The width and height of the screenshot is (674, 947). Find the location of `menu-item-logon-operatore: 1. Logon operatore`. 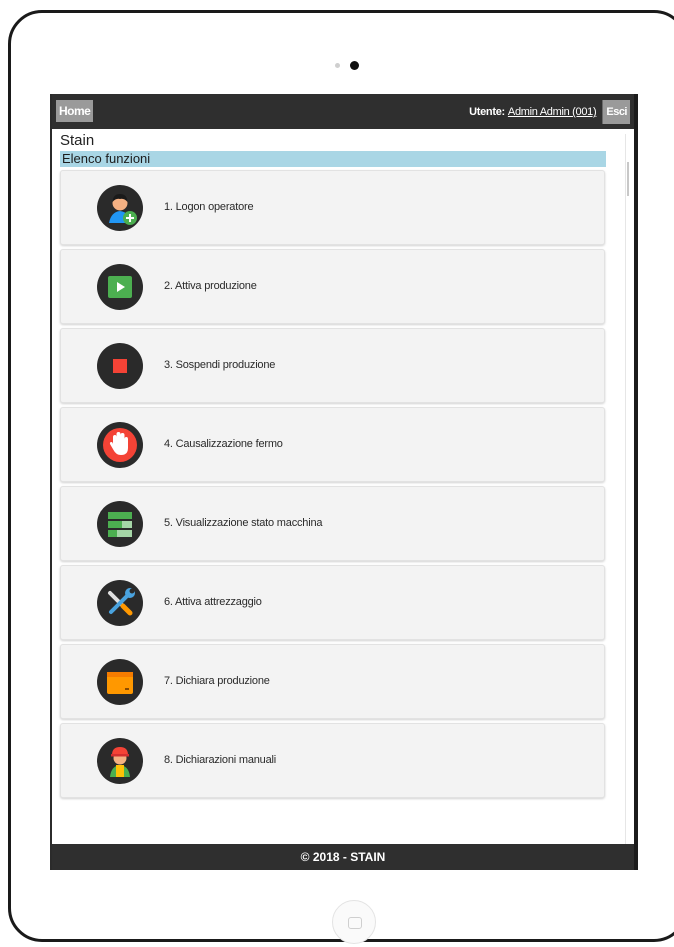

menu-item-logon-operatore: 1. Logon operatore is located at coordinates (332, 207).